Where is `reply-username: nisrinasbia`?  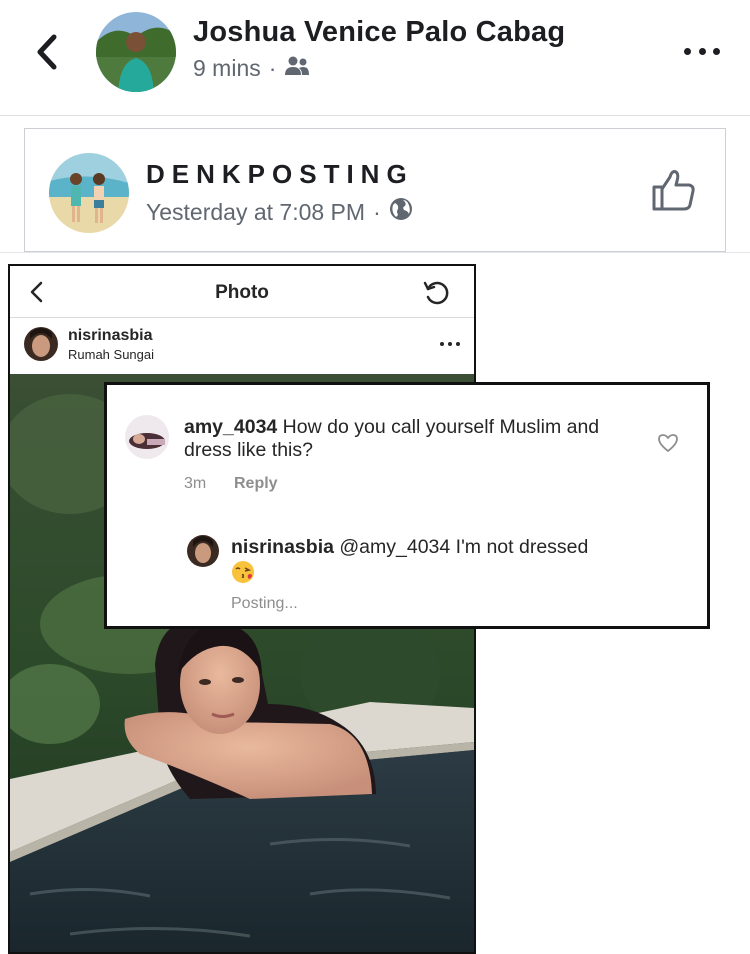
reply-username: nisrinasbia is located at coordinates (282, 547).